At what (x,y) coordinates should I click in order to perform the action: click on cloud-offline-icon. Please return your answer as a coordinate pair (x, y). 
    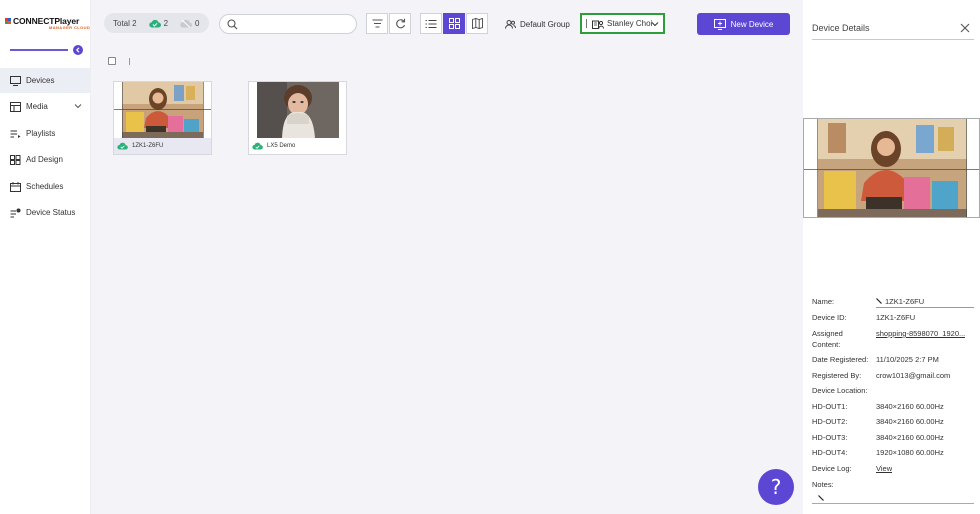
    Looking at the image, I should click on (186, 23).